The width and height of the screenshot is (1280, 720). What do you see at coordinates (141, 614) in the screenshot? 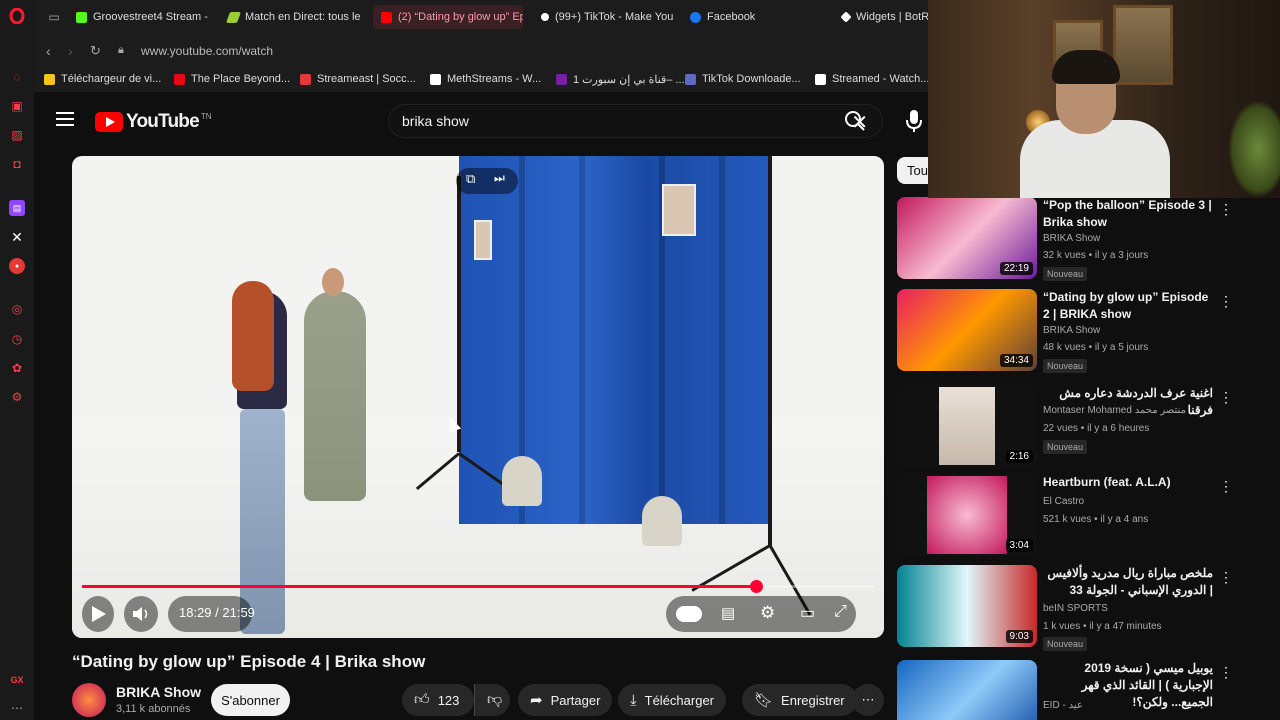
I see `volume-button` at bounding box center [141, 614].